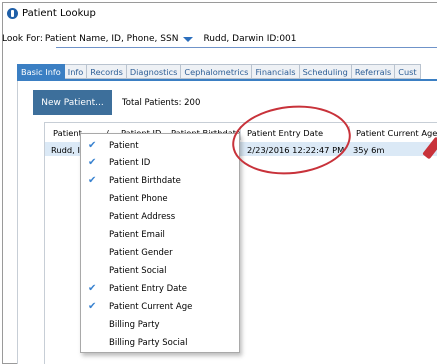  Describe the element at coordinates (369, 150) in the screenshot. I see `cell-current-age: 35y 6m` at that location.